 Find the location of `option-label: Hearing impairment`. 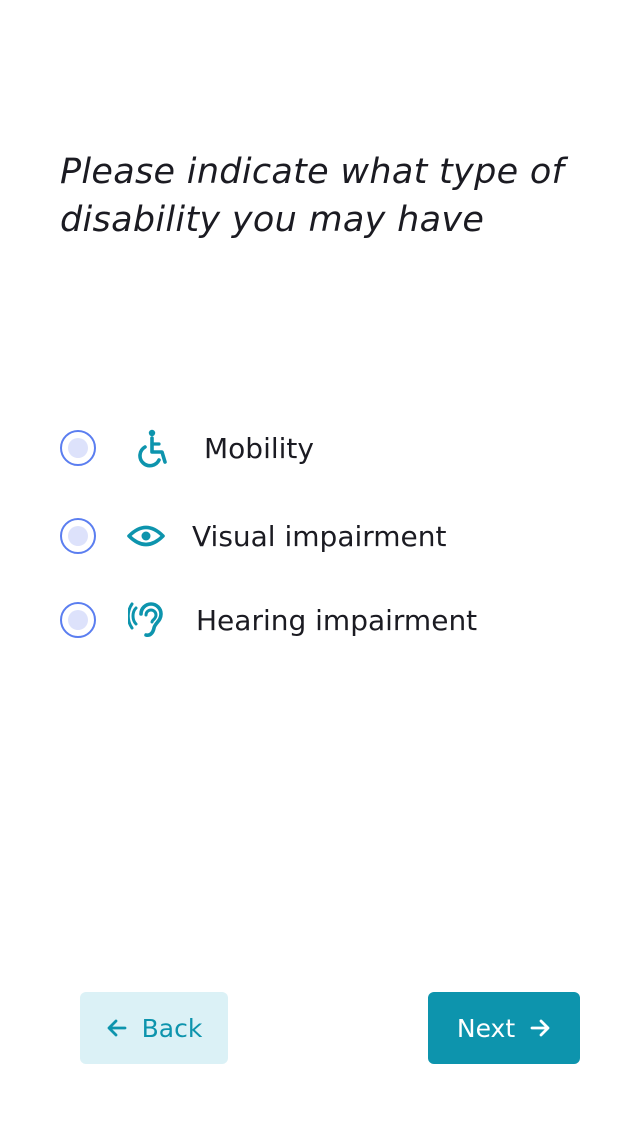

option-label: Hearing impairment is located at coordinates (337, 620).